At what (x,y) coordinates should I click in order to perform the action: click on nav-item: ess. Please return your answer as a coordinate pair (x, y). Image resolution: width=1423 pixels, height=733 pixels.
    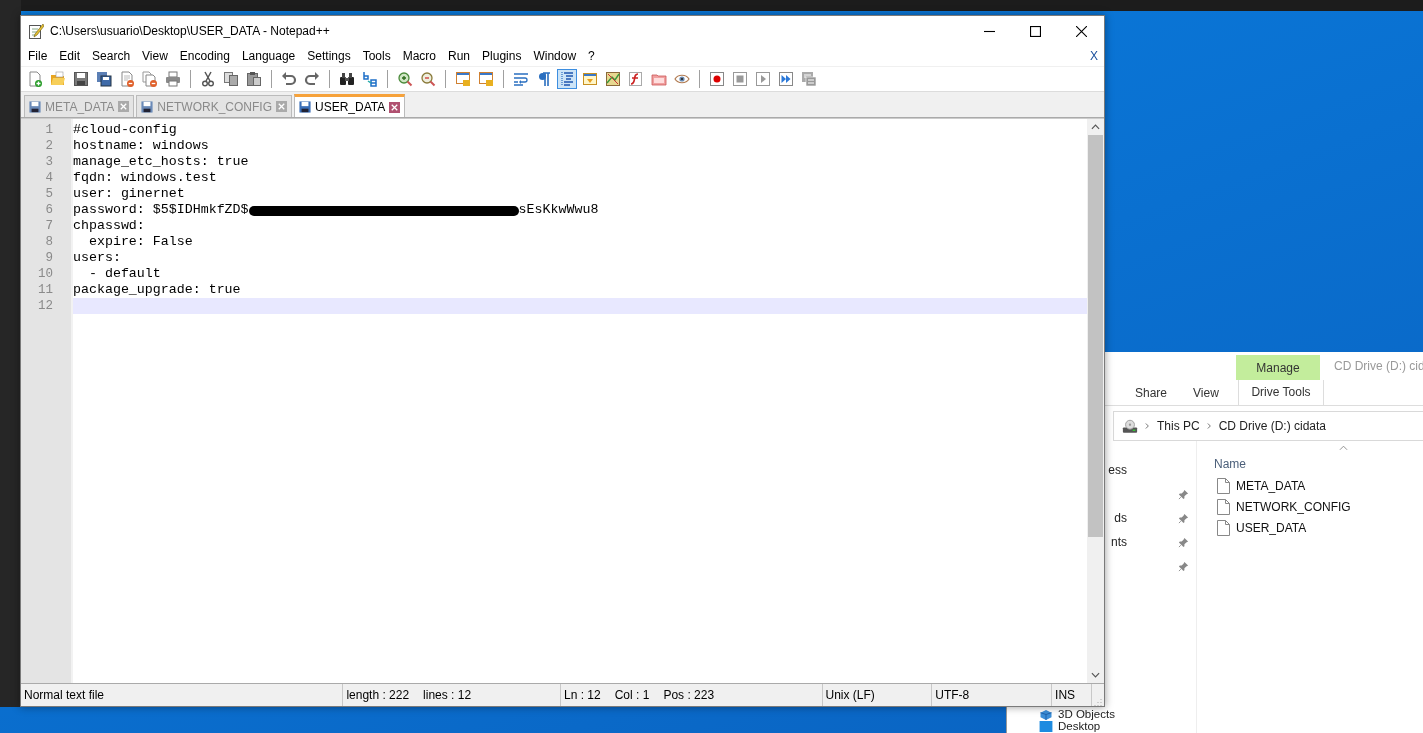
    Looking at the image, I should click on (1117, 470).